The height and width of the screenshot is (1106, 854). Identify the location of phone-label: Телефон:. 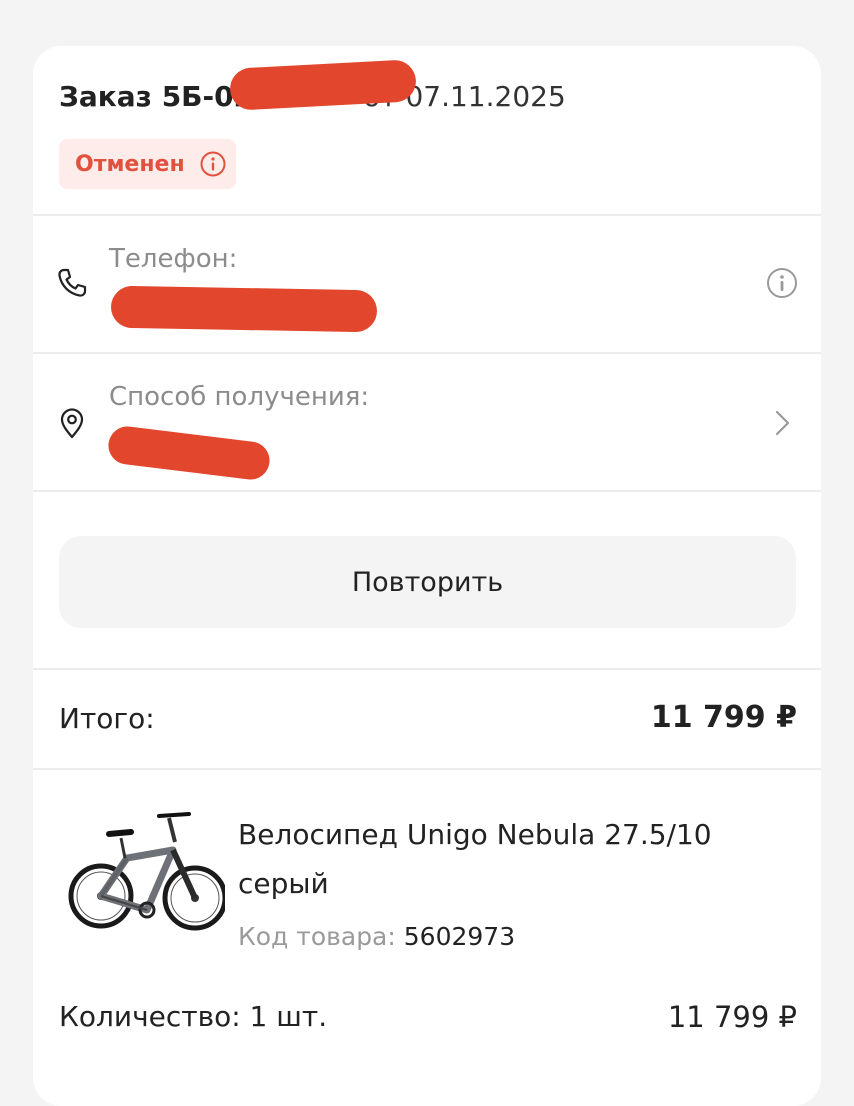
(173, 259).